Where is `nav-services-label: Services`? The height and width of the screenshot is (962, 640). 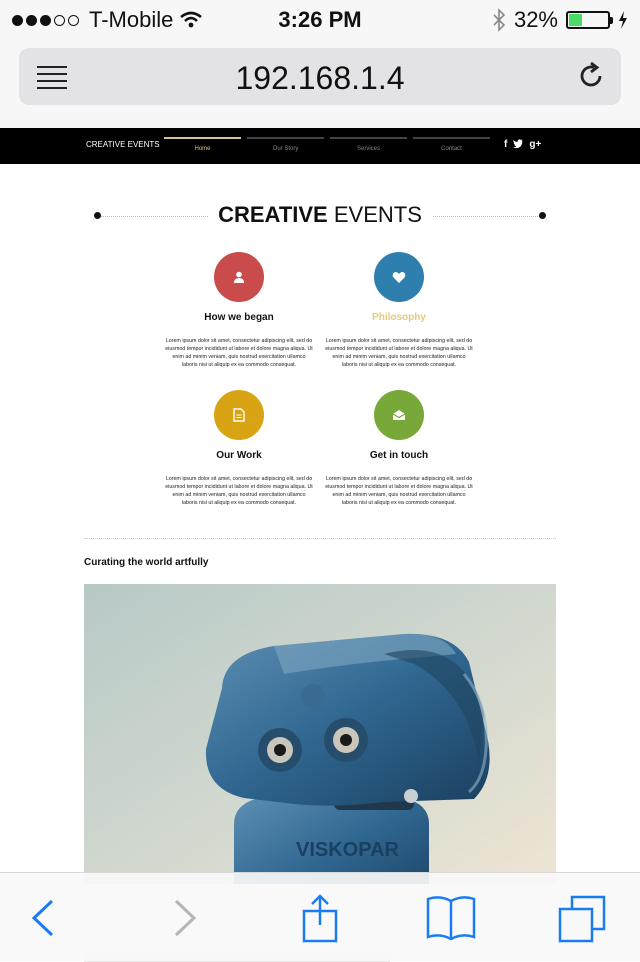
nav-services-label: Services is located at coordinates (368, 149).